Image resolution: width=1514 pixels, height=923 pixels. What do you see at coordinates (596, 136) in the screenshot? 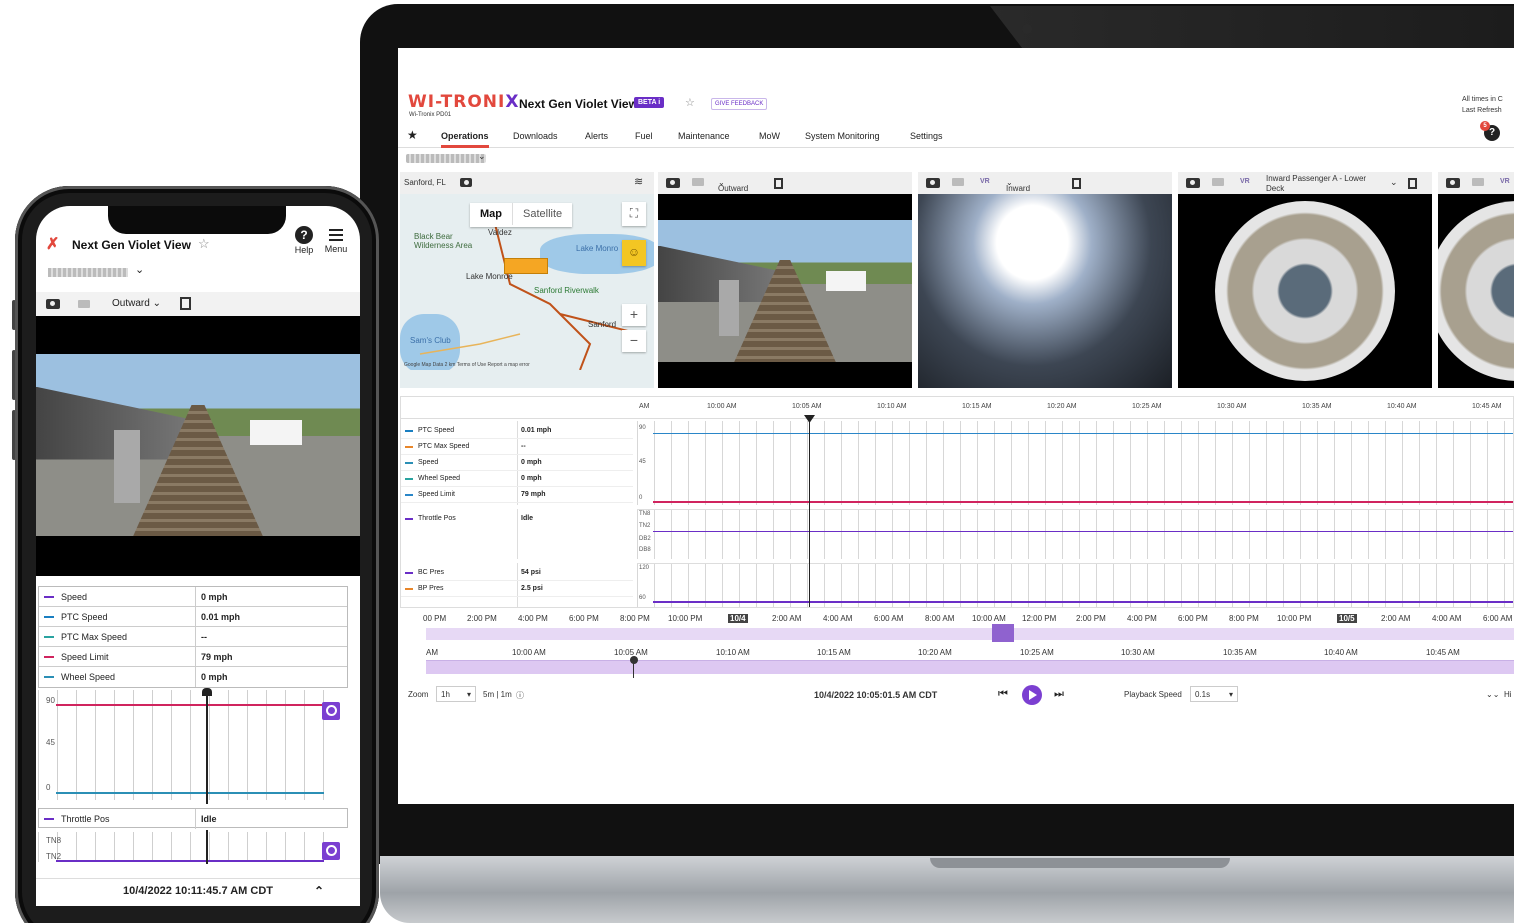
I see `tab-alerts: Alerts` at bounding box center [596, 136].